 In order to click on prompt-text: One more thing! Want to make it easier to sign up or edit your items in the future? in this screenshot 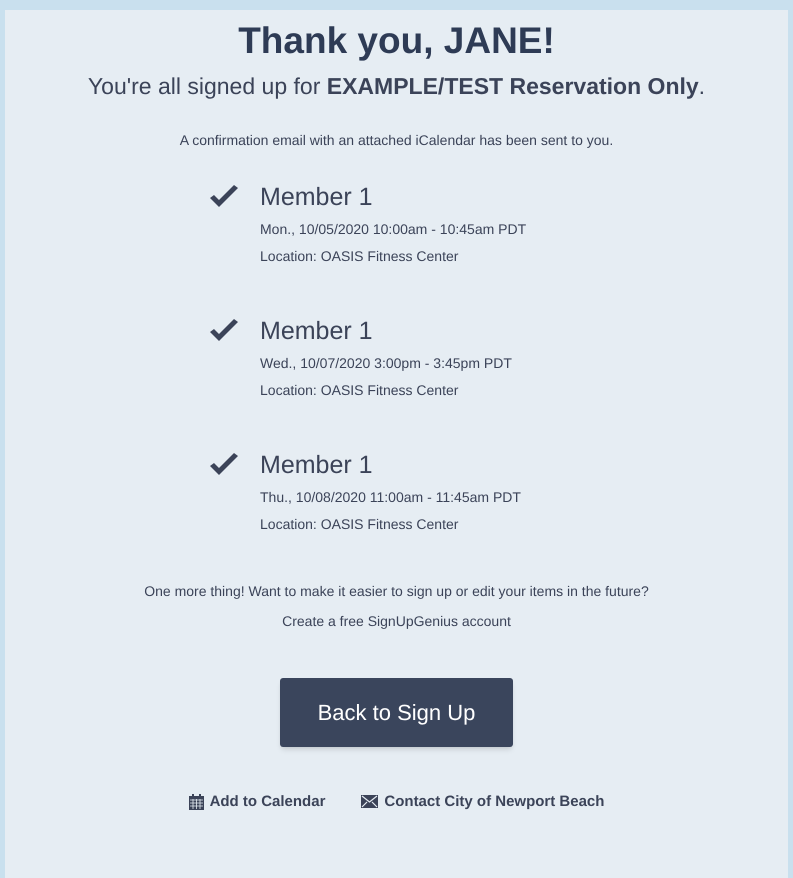, I will do `click(396, 591)`.